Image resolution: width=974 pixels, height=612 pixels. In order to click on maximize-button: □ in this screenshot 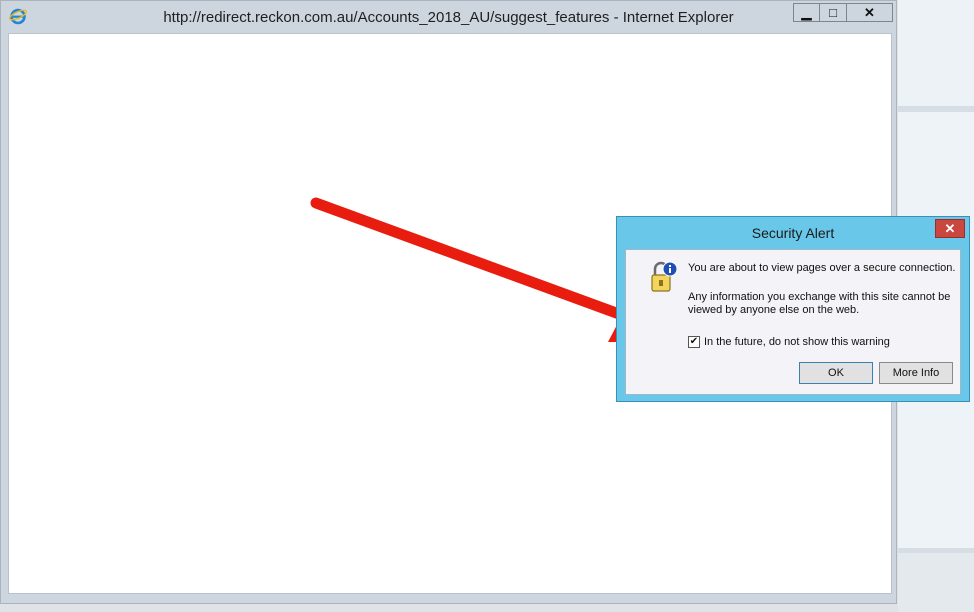, I will do `click(833, 12)`.